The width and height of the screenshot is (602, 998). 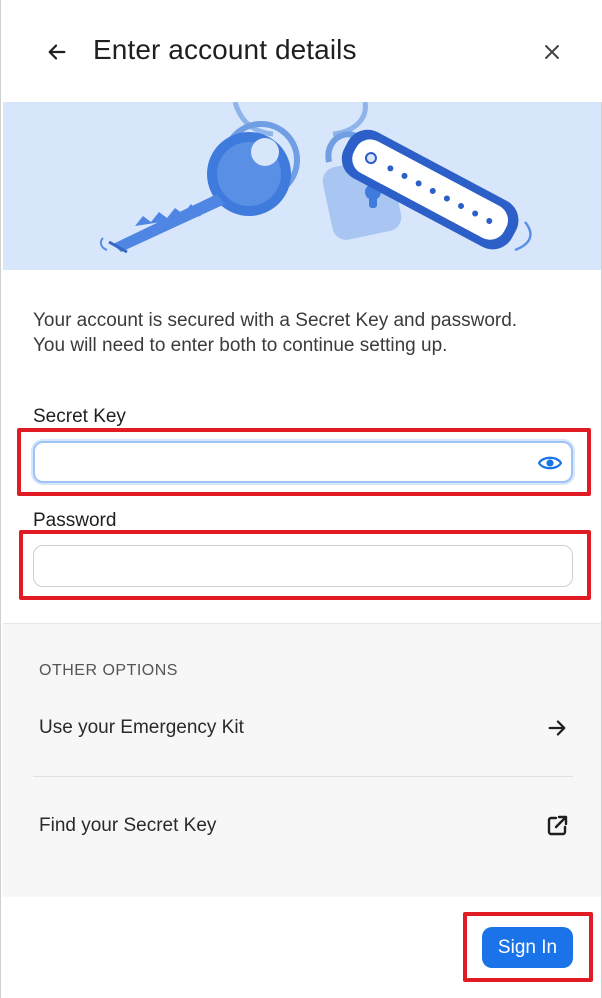 I want to click on back-button, so click(x=57, y=52).